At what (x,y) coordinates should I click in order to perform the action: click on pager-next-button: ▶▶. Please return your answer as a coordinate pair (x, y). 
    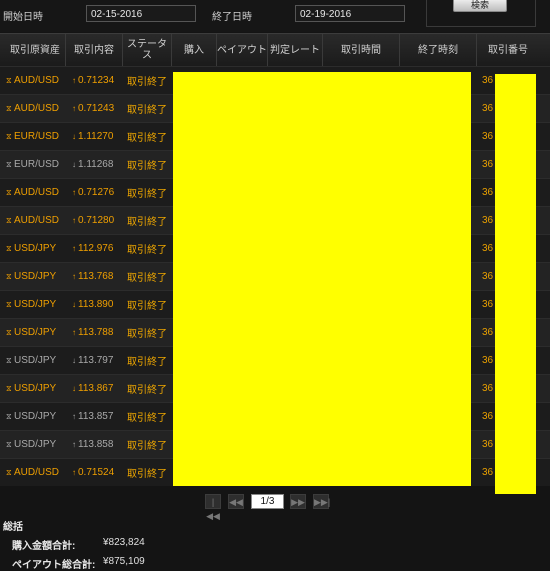
    Looking at the image, I should click on (298, 501).